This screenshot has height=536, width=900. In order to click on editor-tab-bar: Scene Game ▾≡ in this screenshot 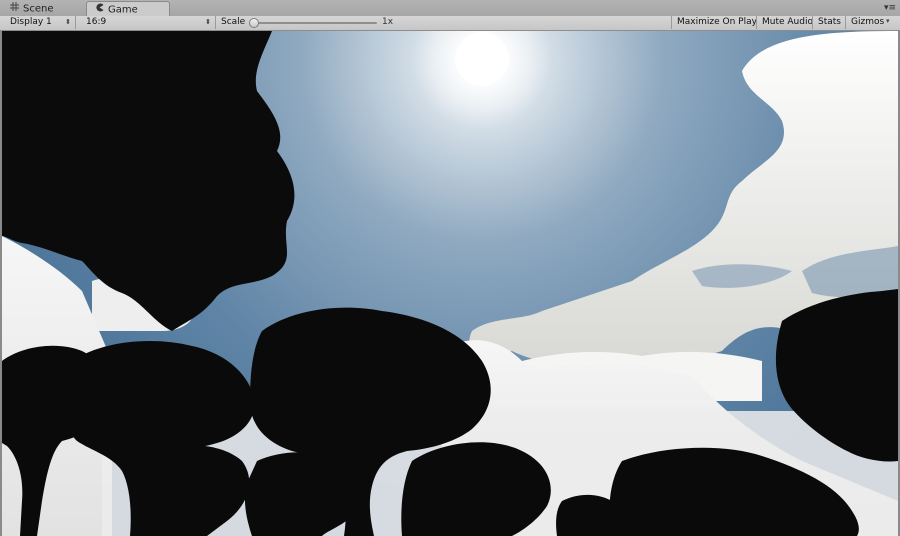, I will do `click(450, 8)`.